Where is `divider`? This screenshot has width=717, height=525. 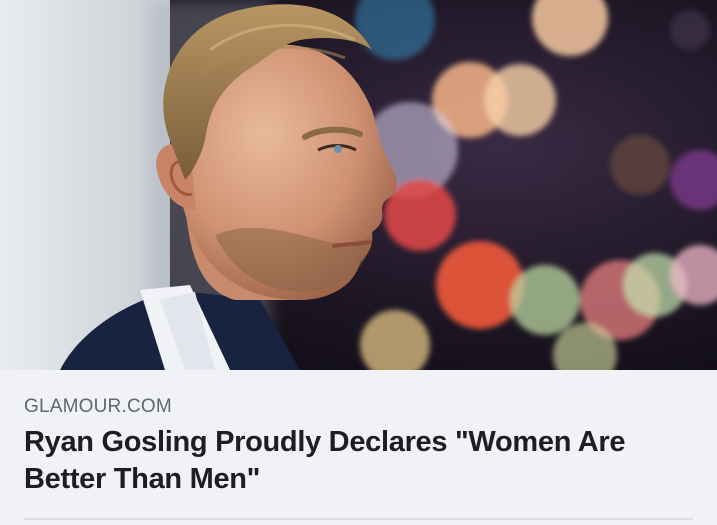 divider is located at coordinates (358, 519).